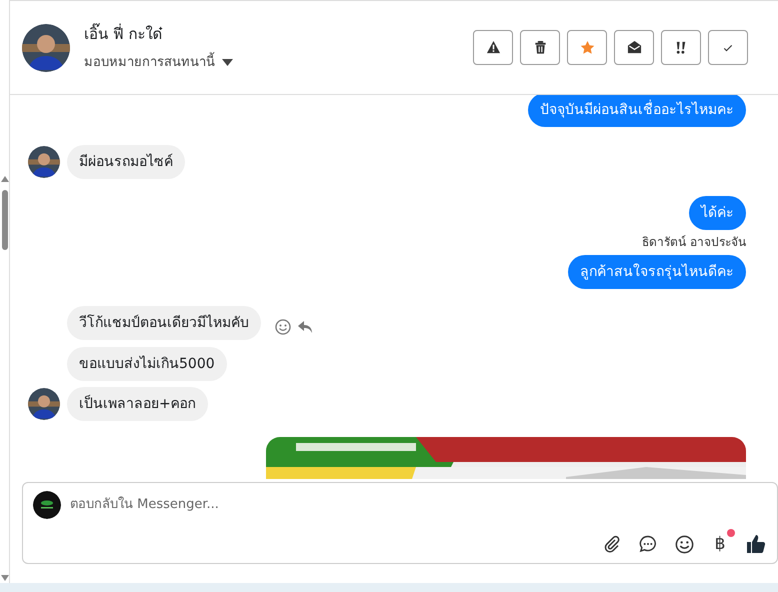 The width and height of the screenshot is (778, 592). Describe the element at coordinates (283, 326) in the screenshot. I see `emoji-icon` at that location.